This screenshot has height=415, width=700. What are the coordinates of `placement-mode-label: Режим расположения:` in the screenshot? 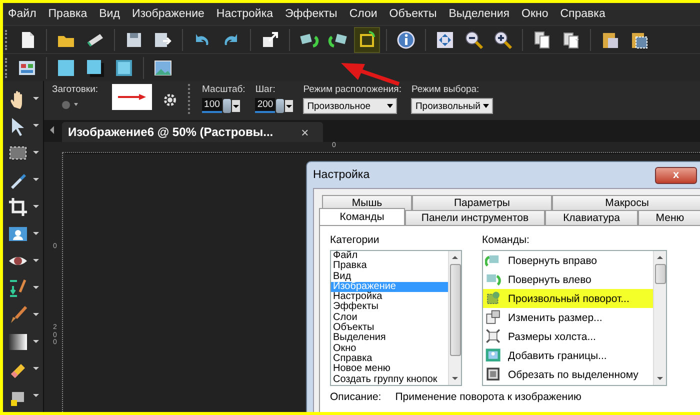 It's located at (352, 89).